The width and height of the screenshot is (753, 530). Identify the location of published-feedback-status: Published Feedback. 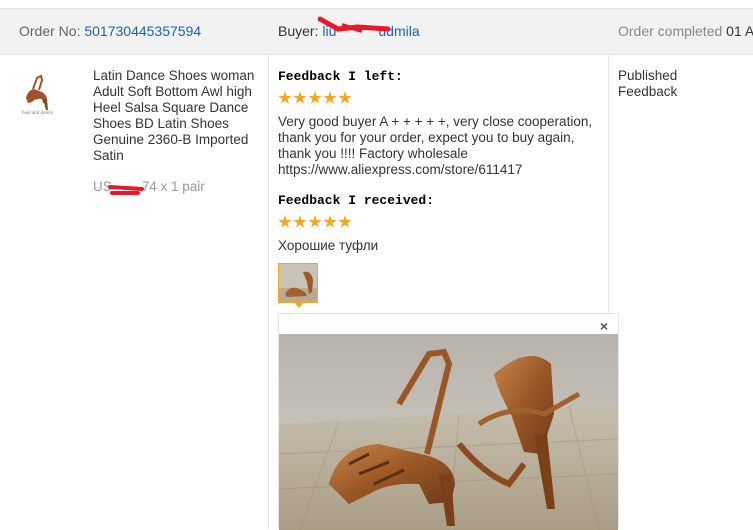
(647, 84).